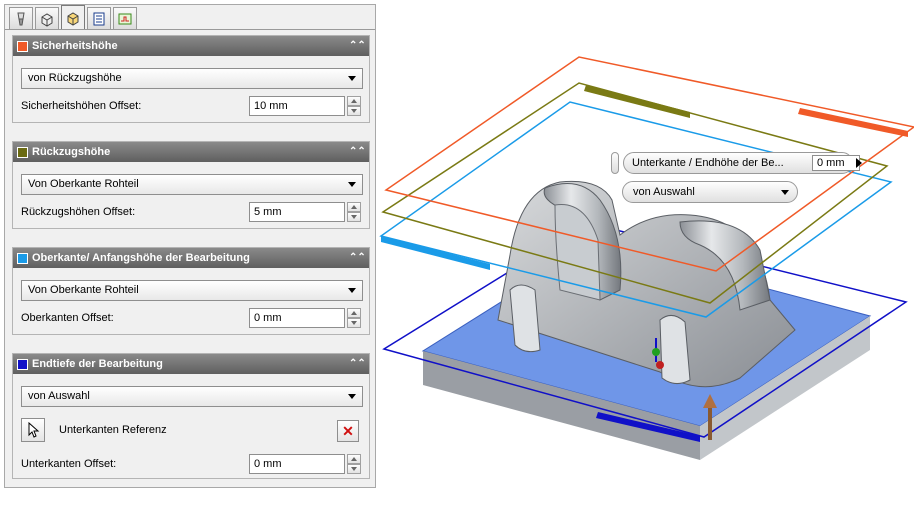 The height and width of the screenshot is (512, 914). What do you see at coordinates (191, 152) in the screenshot?
I see `retract-height-header: Rückzugshöhe ⌃⌃` at bounding box center [191, 152].